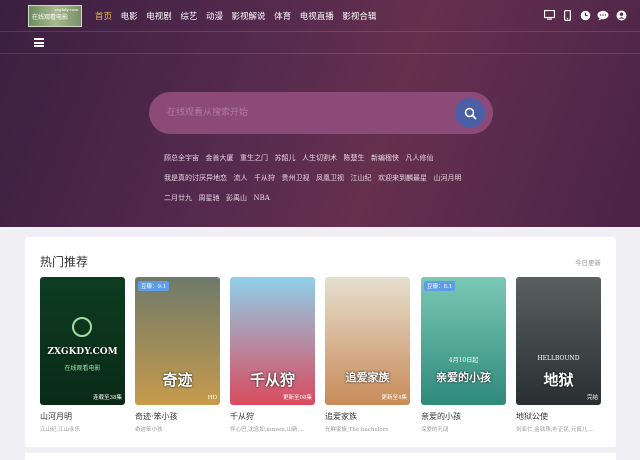 The width and height of the screenshot is (640, 460). I want to click on poster-subtitle-art: 在线观看电影, so click(82, 368).